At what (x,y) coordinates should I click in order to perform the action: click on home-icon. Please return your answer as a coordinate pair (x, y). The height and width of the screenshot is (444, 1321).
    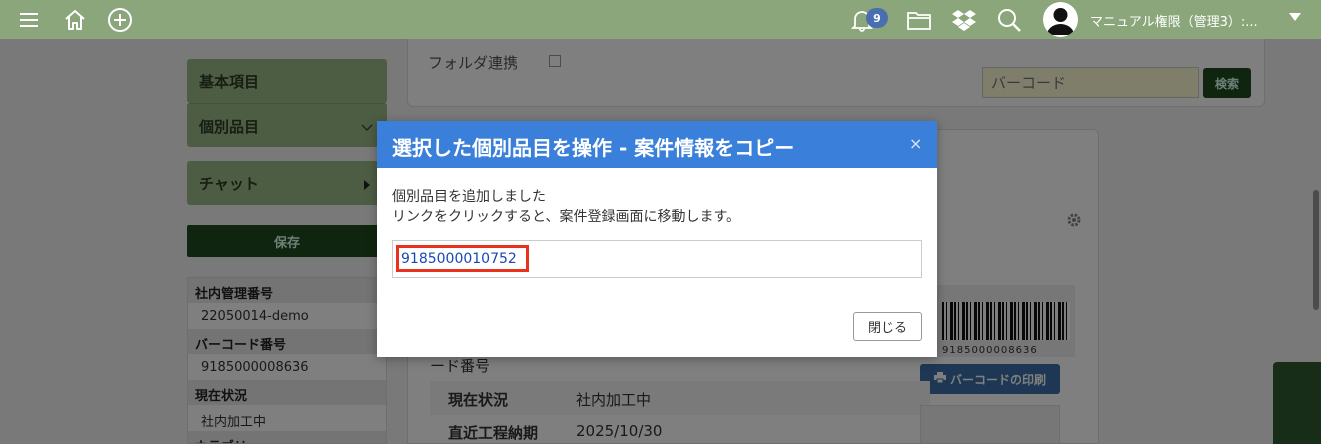
    Looking at the image, I should click on (75, 20).